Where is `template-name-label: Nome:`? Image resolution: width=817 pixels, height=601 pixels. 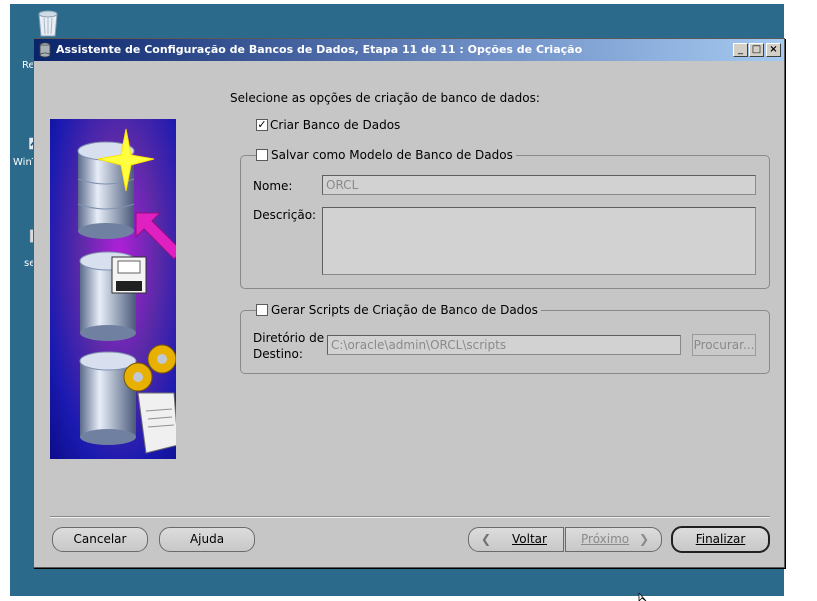
template-name-label: Nome: is located at coordinates (273, 186).